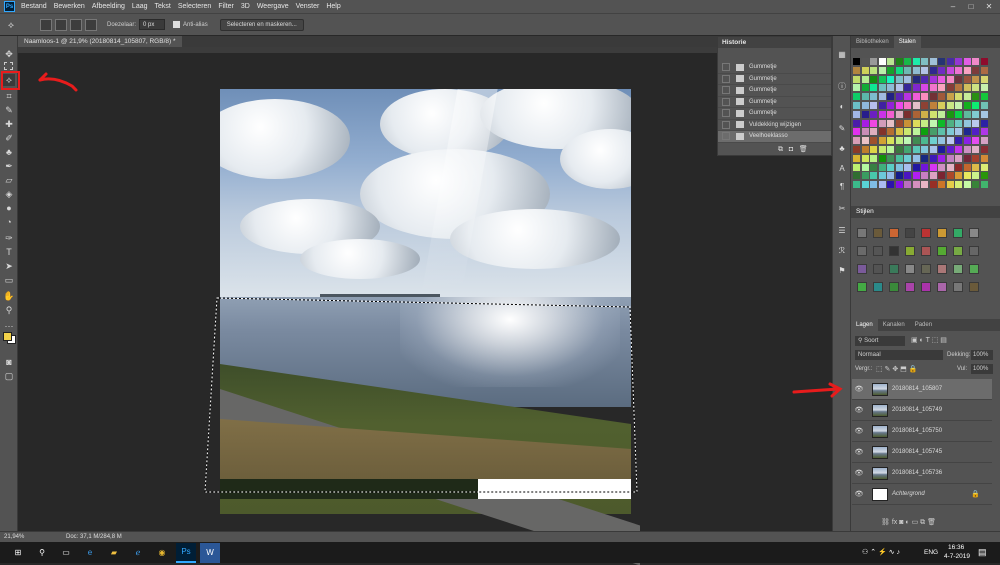 This screenshot has width=1000, height=565. I want to click on language-indicator: ENG, so click(931, 552).